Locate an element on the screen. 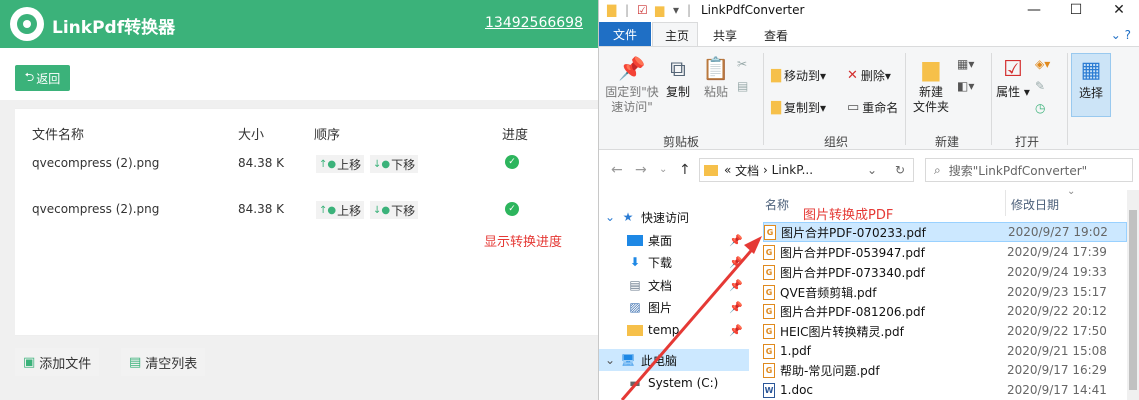 This screenshot has height=400, width=1139. file-row: W 1.doc 2020/9/17 14:41 is located at coordinates (945, 390).